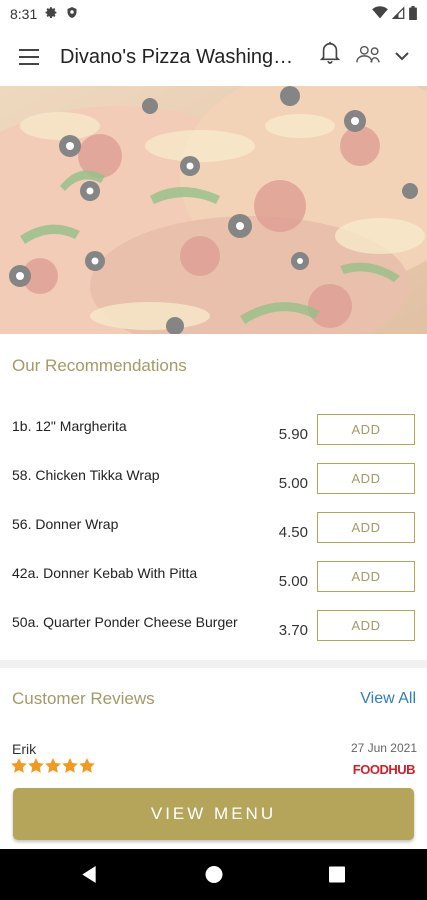 The height and width of the screenshot is (900, 427). I want to click on system-navigation-bar, so click(213, 874).